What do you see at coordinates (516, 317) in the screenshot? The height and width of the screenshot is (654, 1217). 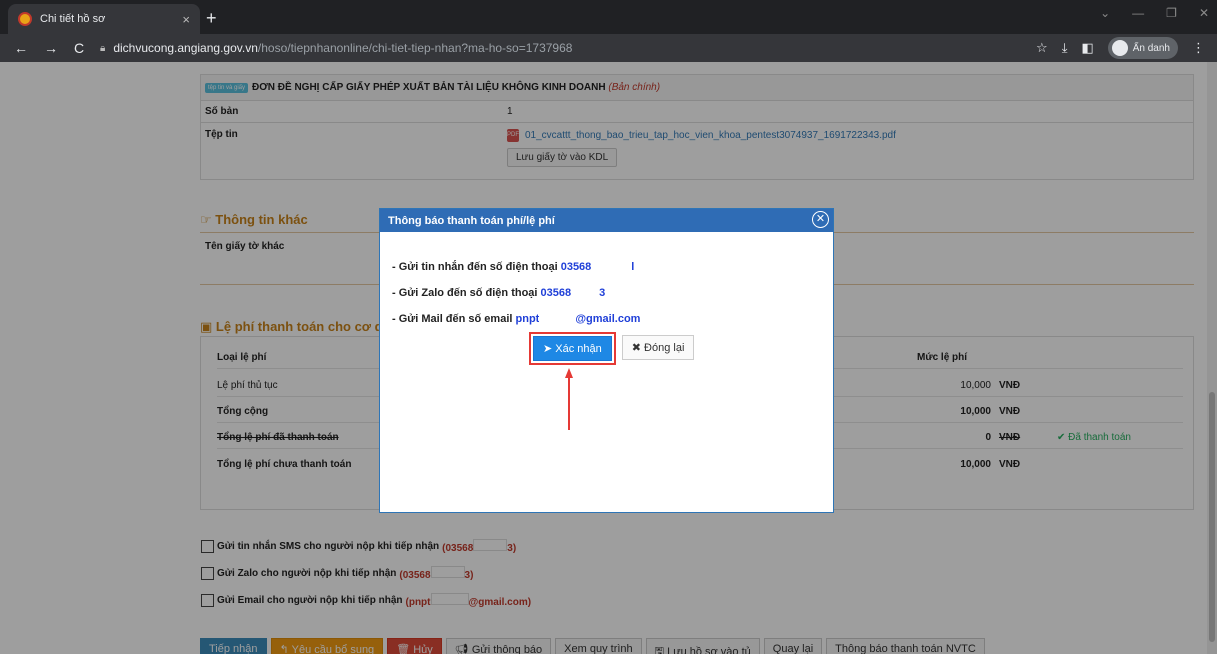 I see `modal-mail-line: - Gửi Mail đến số email pnpt @gmail.com` at bounding box center [516, 317].